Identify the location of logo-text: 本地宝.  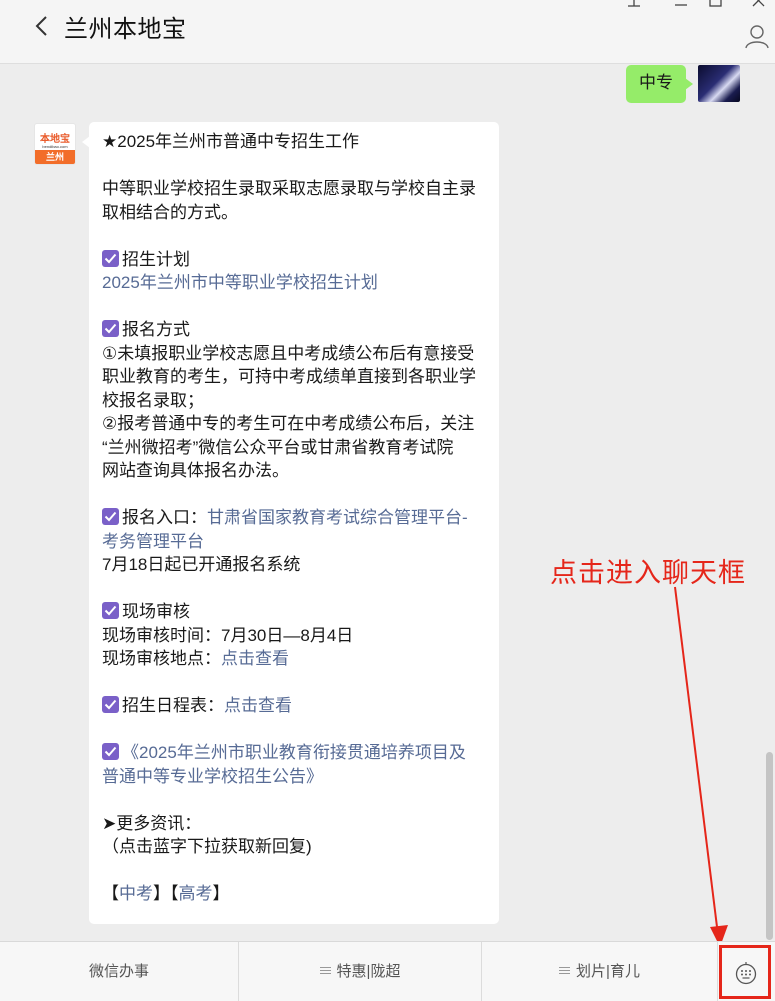
(55, 139).